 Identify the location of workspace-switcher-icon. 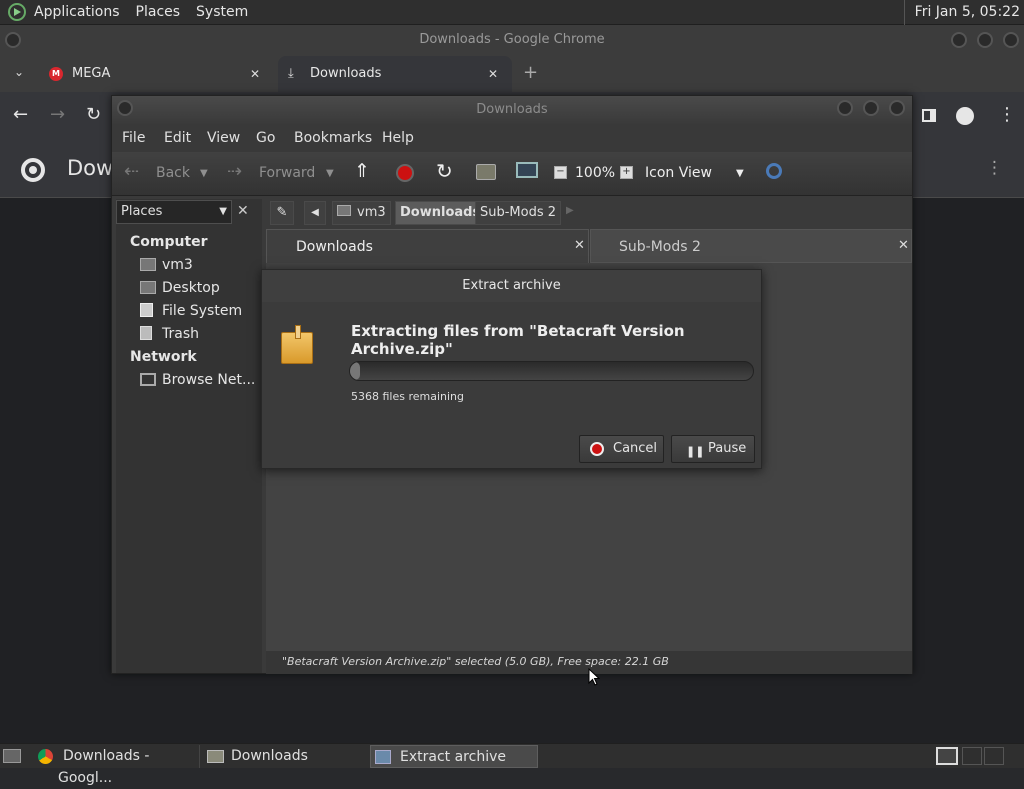
(947, 756).